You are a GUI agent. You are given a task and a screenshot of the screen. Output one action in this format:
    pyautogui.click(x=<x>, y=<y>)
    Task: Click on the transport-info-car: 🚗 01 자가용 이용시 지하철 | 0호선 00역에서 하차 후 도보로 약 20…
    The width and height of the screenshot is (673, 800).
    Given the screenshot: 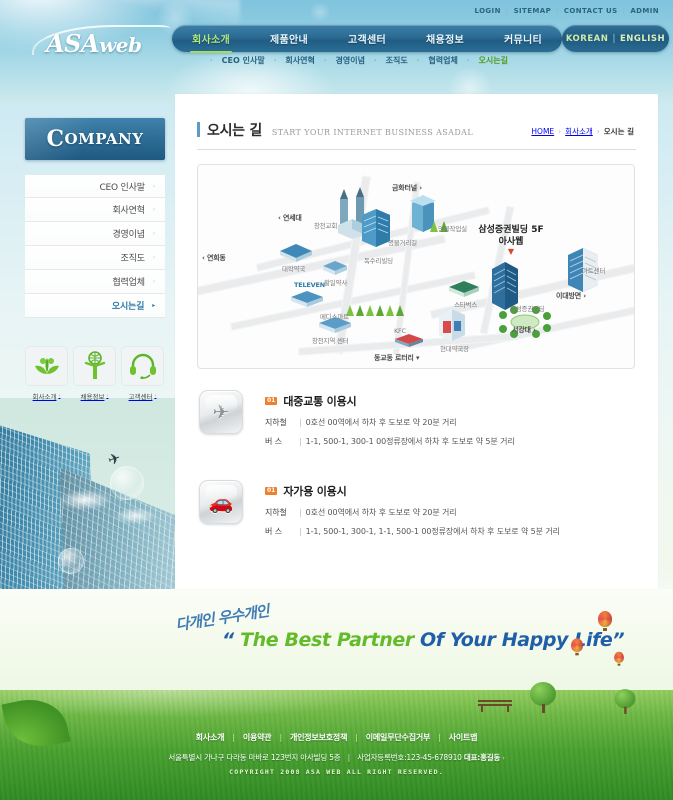 What is the action you would take?
    pyautogui.click(x=417, y=521)
    